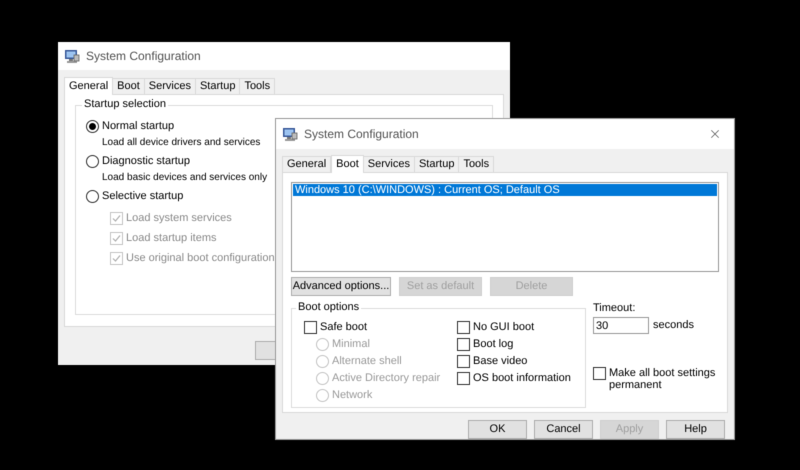 The height and width of the screenshot is (470, 800). What do you see at coordinates (184, 178) in the screenshot?
I see `option-description: Load basic devices and services only` at bounding box center [184, 178].